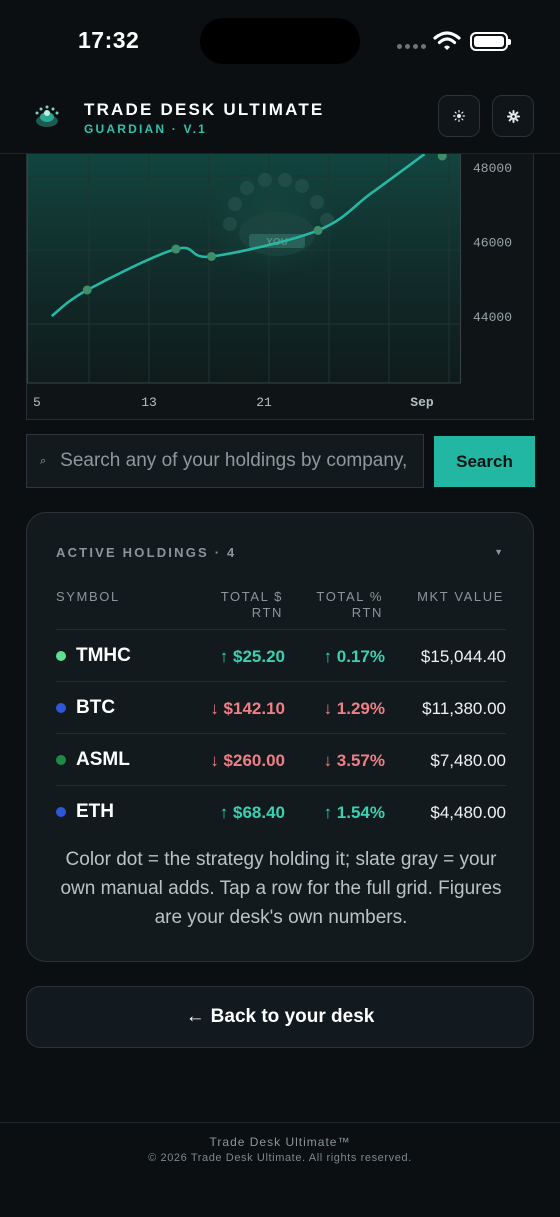 This screenshot has width=560, height=1217. I want to click on search-input, so click(241, 461).